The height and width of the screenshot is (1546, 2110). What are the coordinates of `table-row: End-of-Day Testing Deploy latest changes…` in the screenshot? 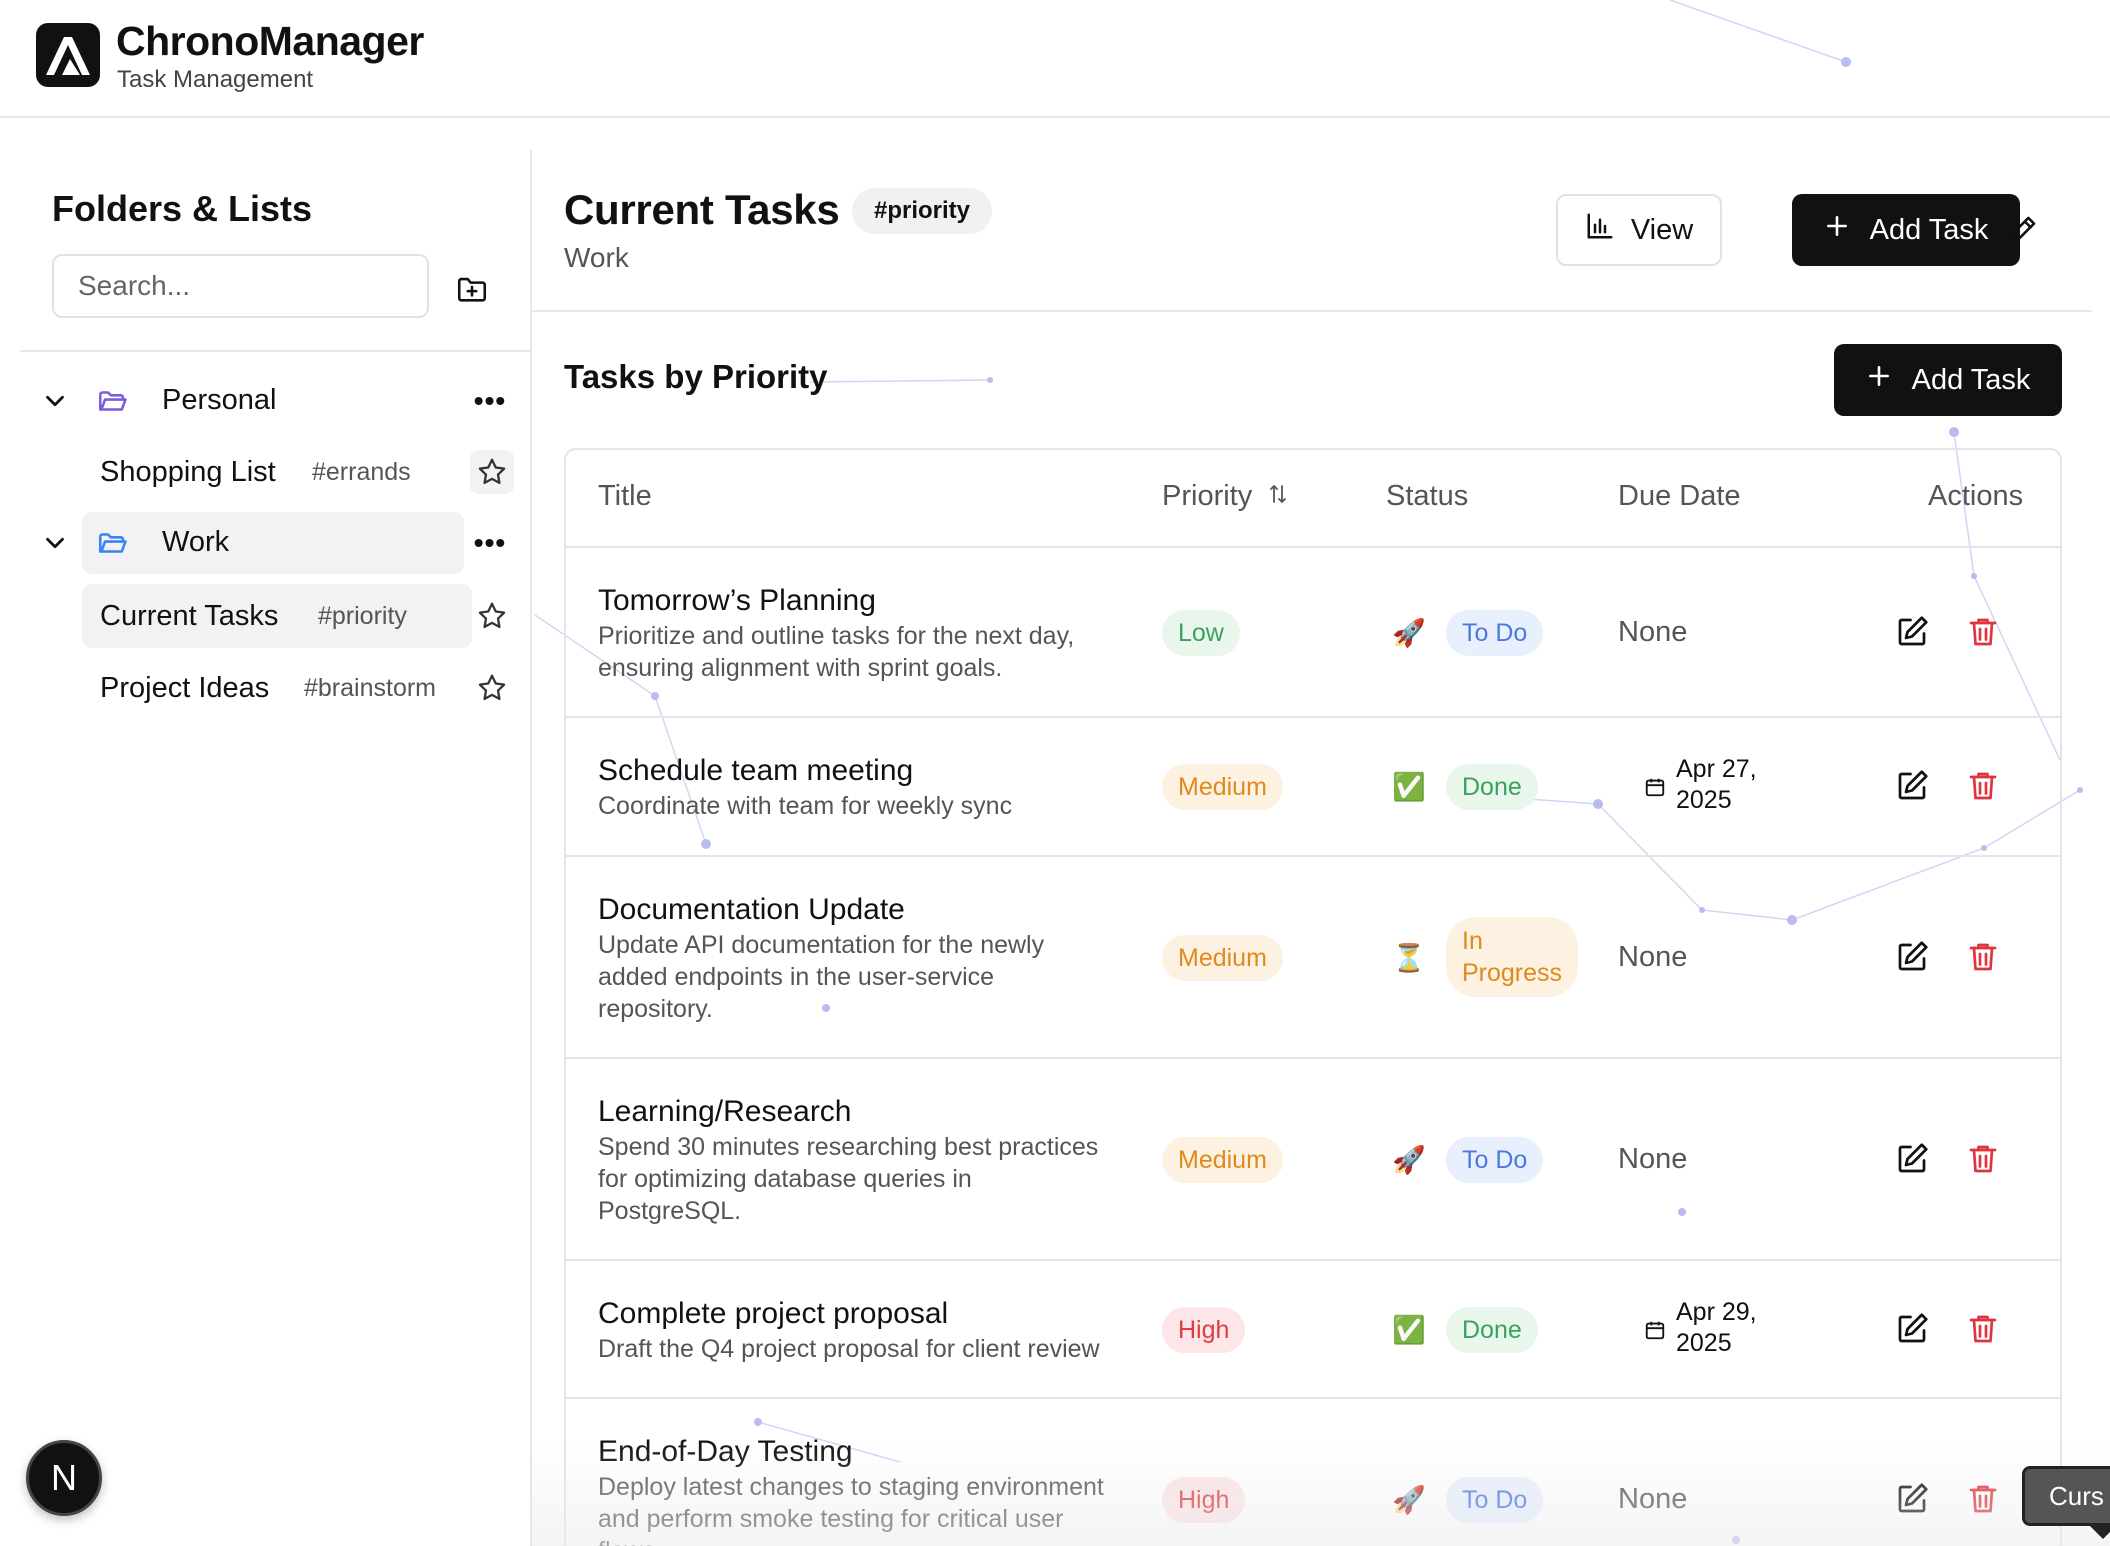 It's located at (1313, 1472).